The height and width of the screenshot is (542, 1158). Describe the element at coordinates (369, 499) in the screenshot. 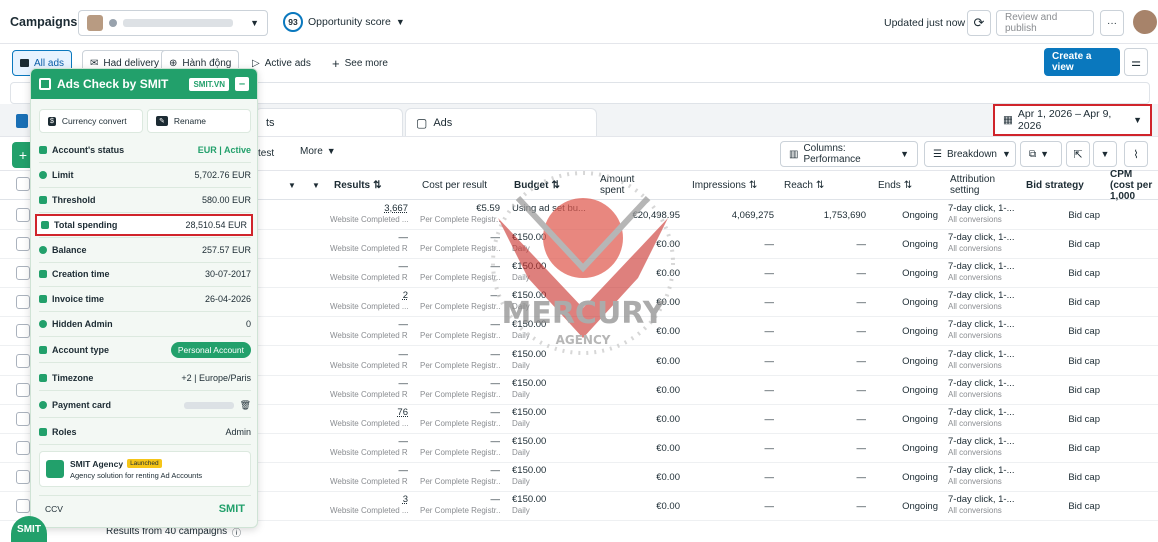

I see `cell-results-value: 3` at that location.